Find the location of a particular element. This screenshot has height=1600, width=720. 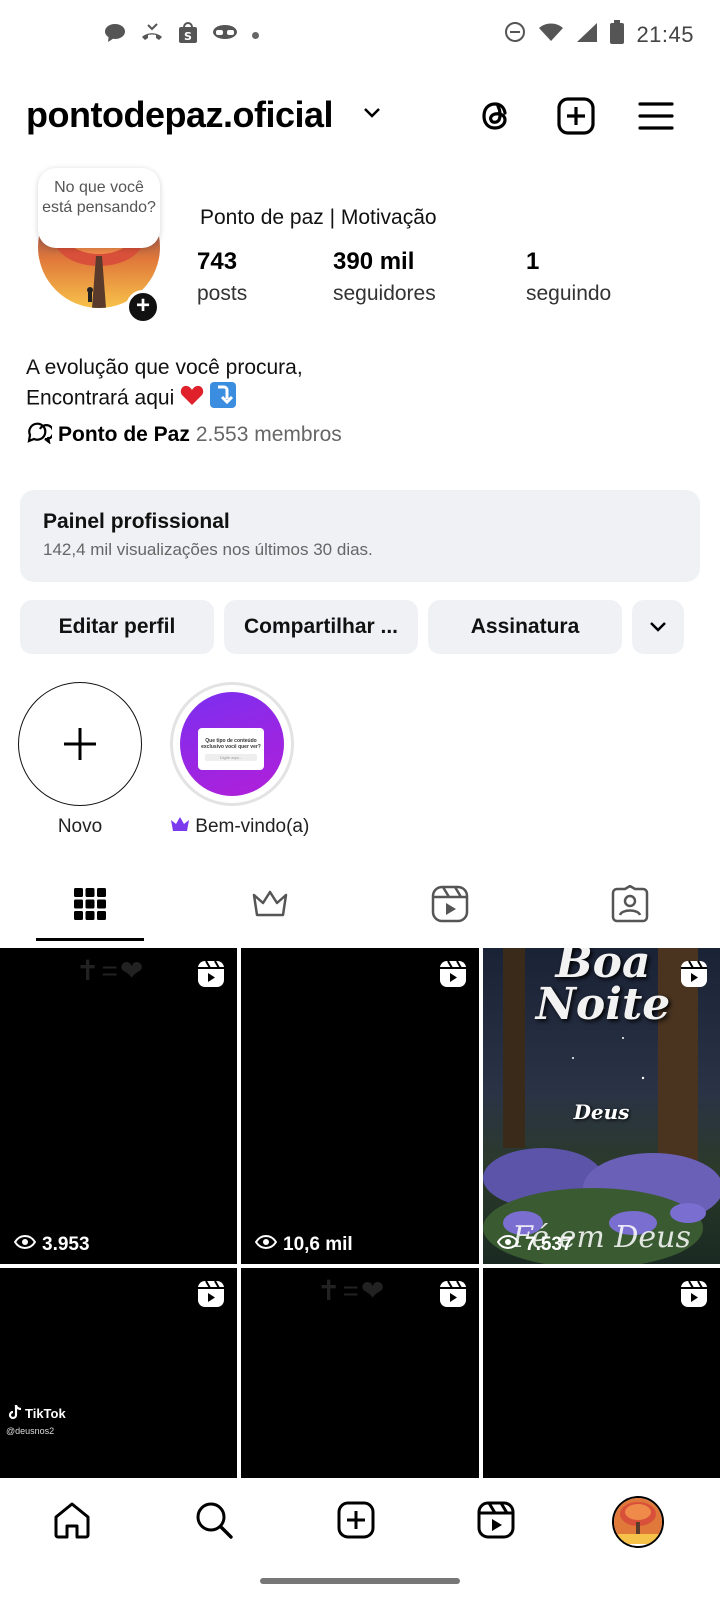

profile-tabs is located at coordinates (360, 906).